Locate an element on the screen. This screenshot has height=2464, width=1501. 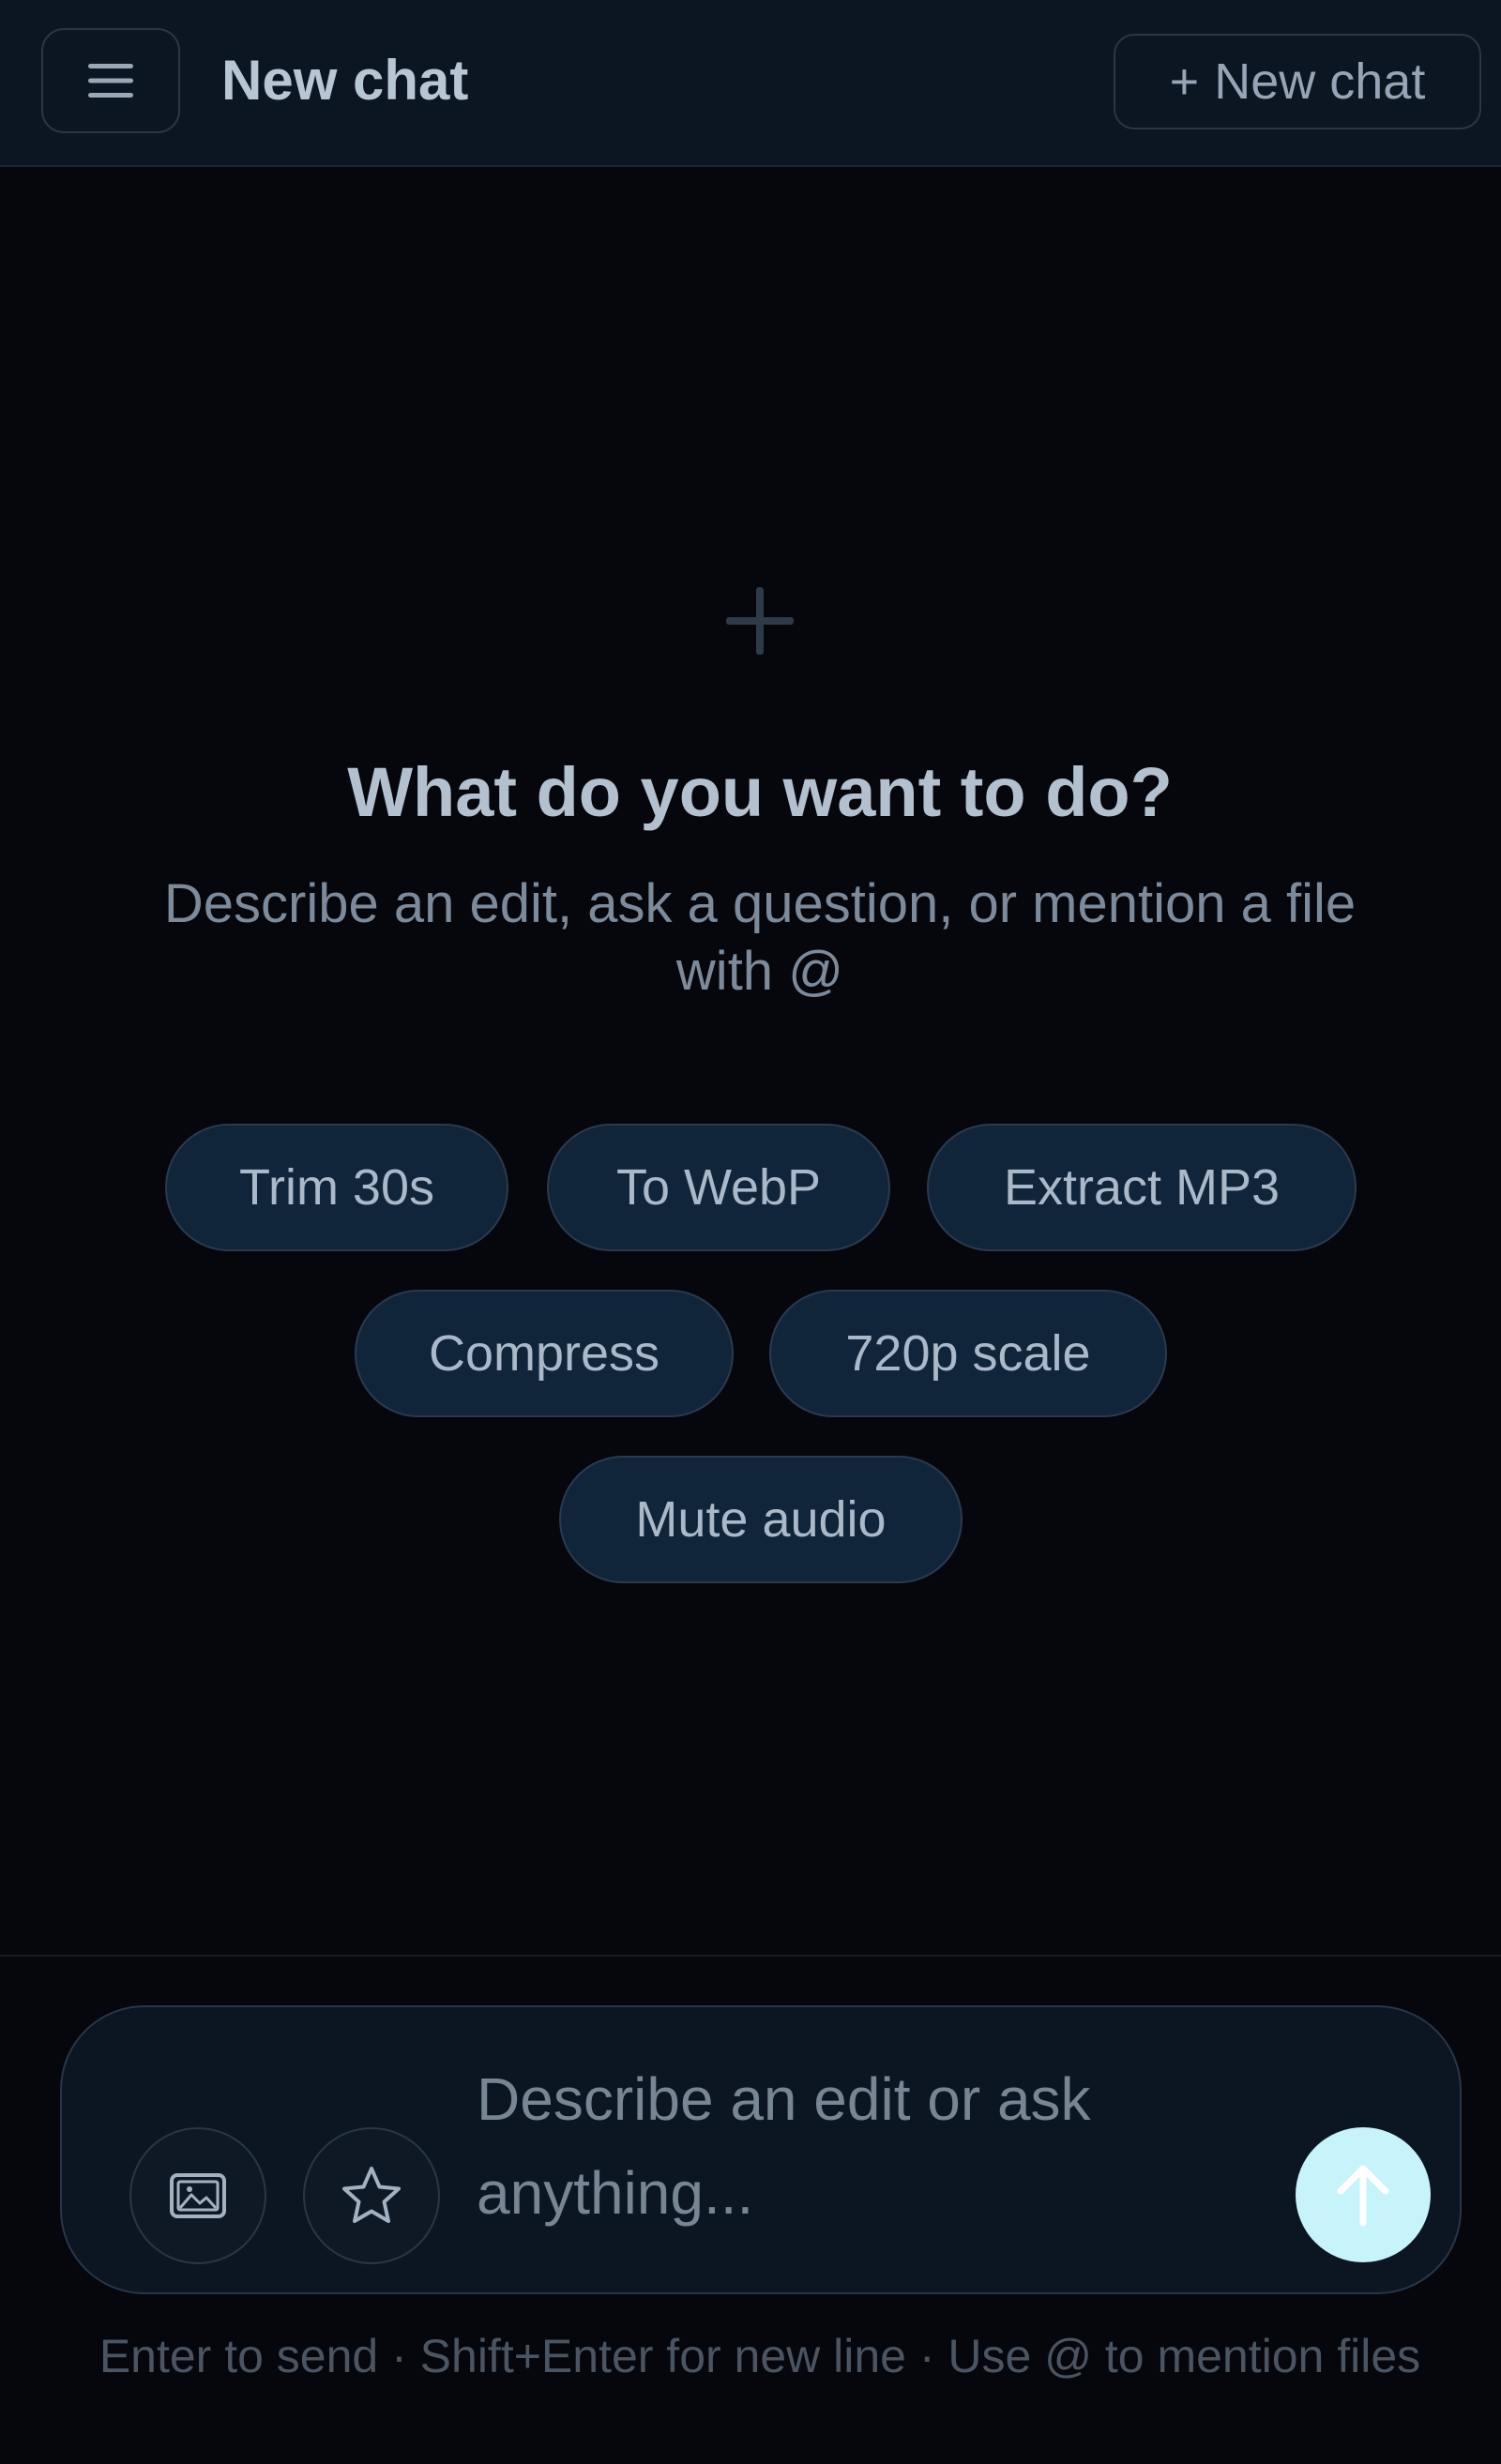
star-icon is located at coordinates (371, 2195).